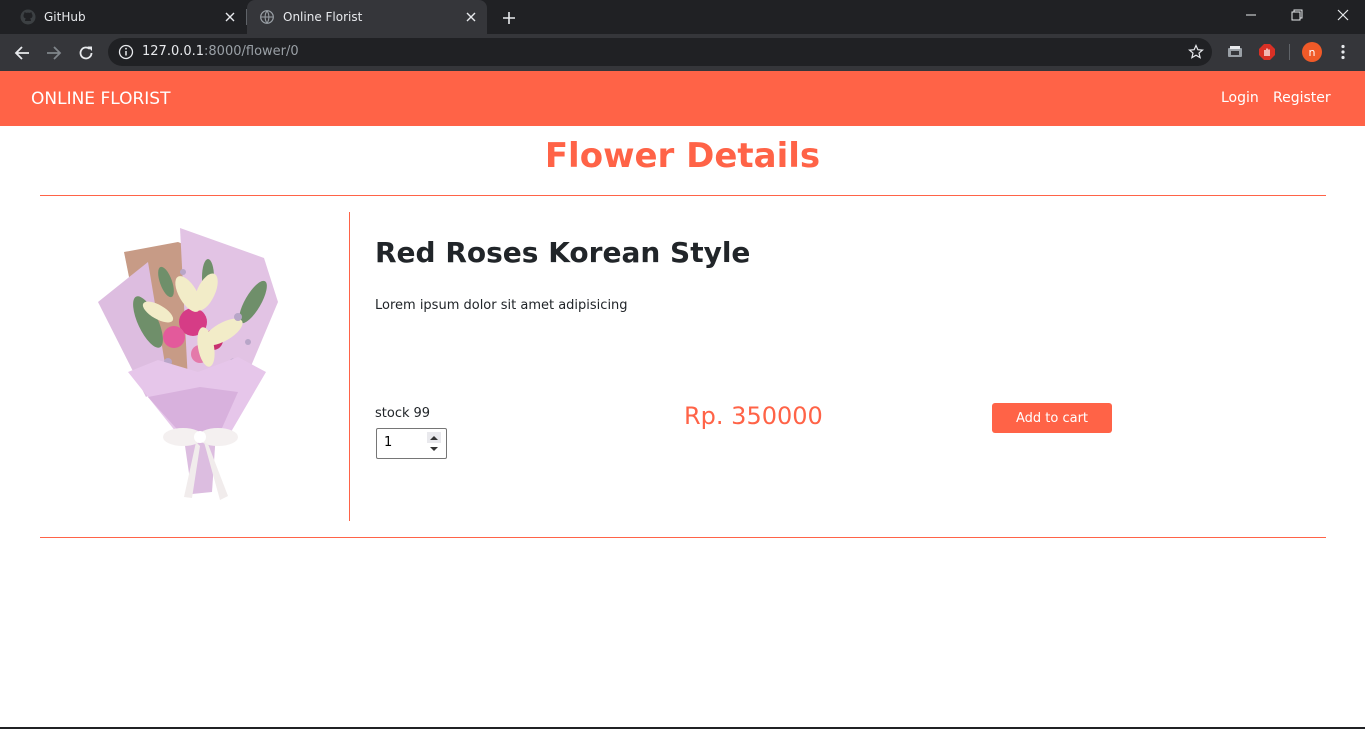 Image resolution: width=1365 pixels, height=729 pixels. I want to click on brand-link: ONLINE FLORIST, so click(100, 99).